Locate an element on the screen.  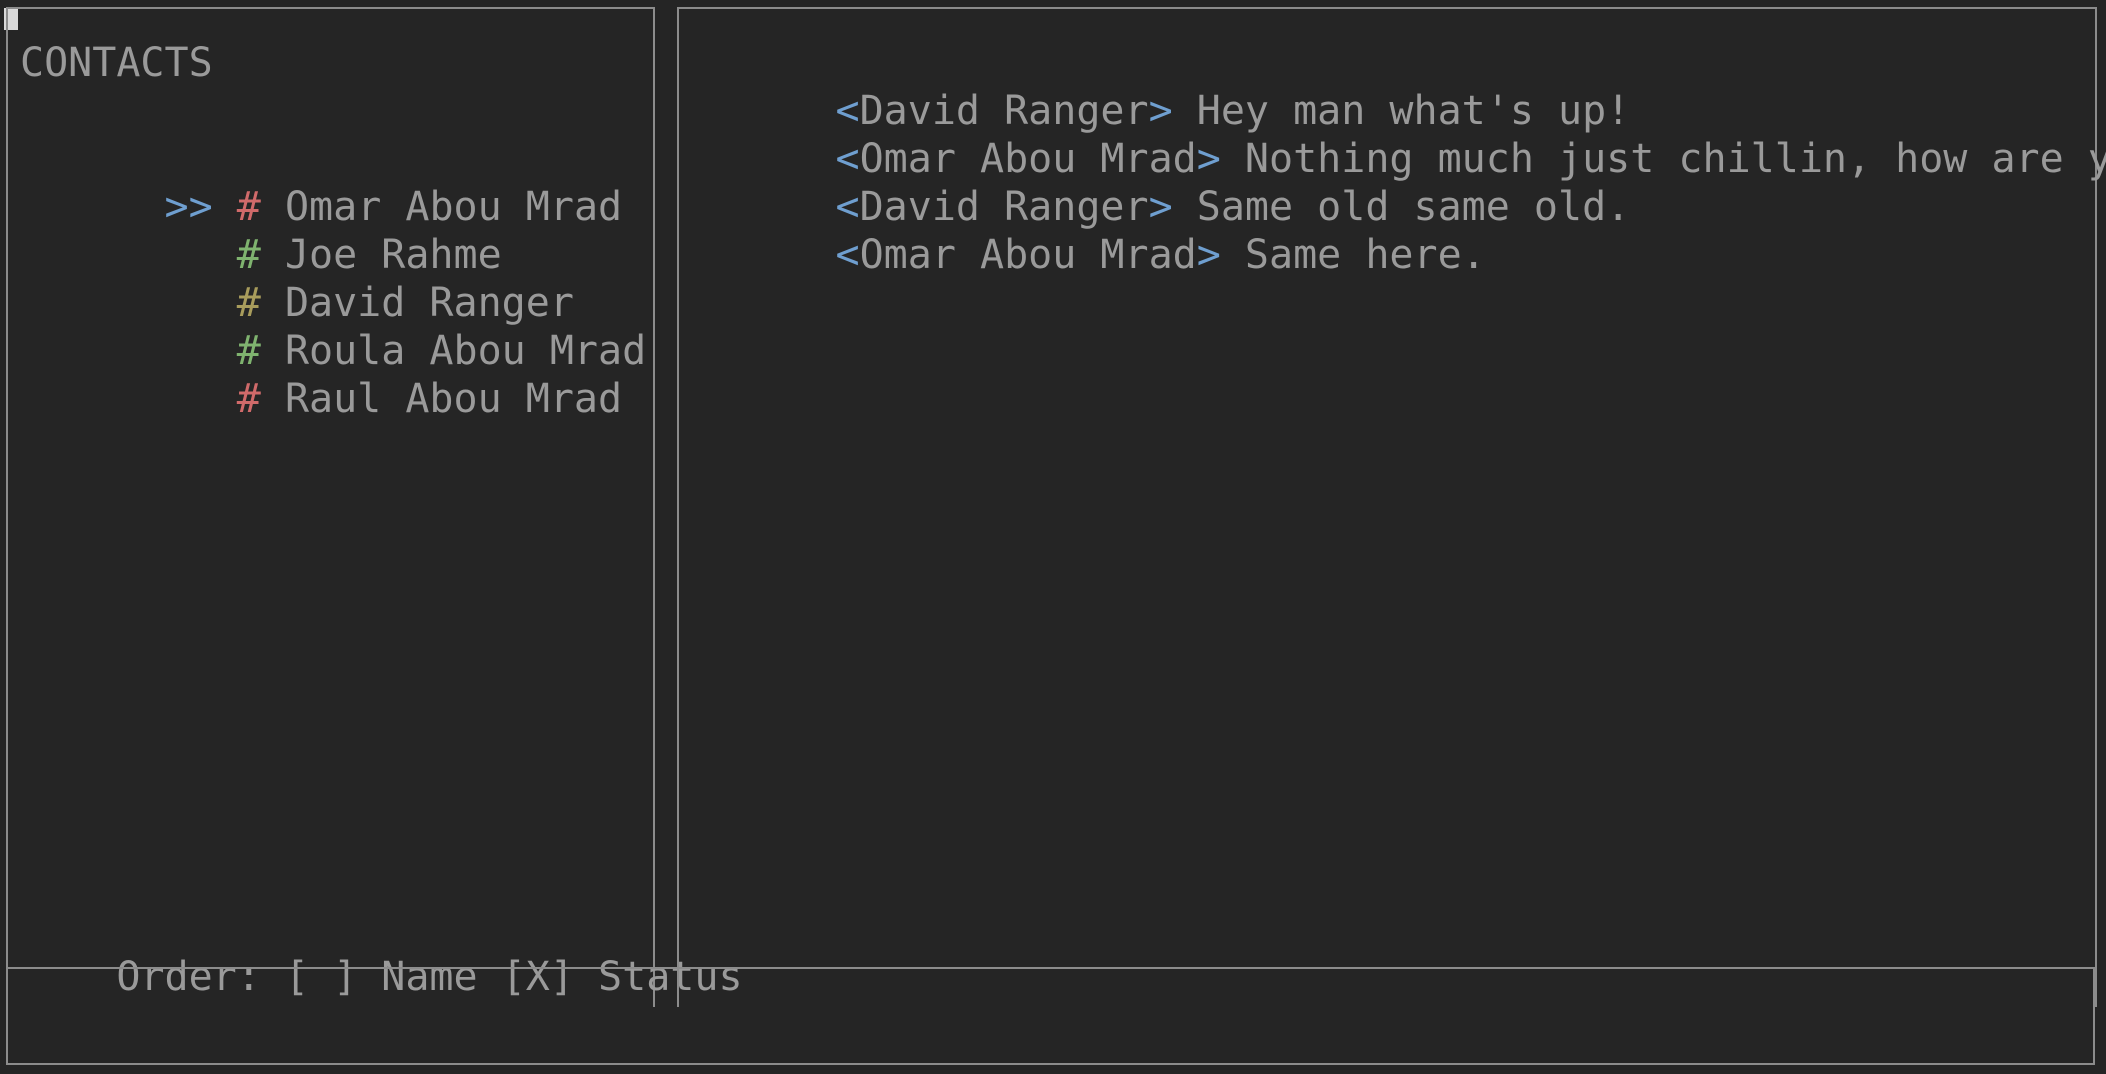
contact-item-roula-abou-mrad: # Roula Abou Mrad is located at coordinates (333, 326).